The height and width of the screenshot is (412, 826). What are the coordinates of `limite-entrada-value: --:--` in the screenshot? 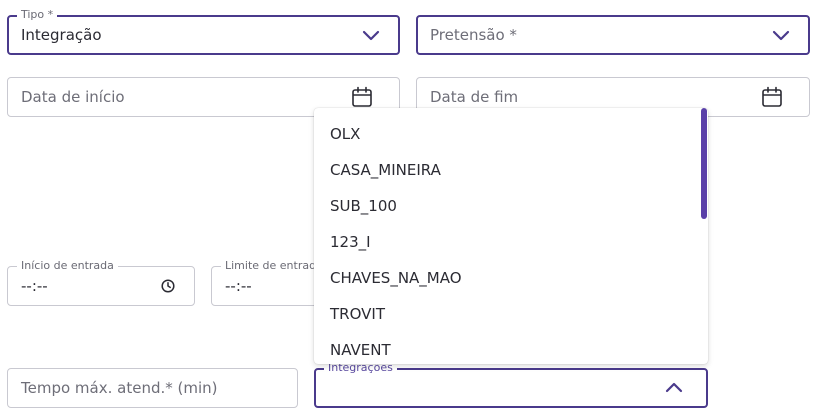 It's located at (238, 286).